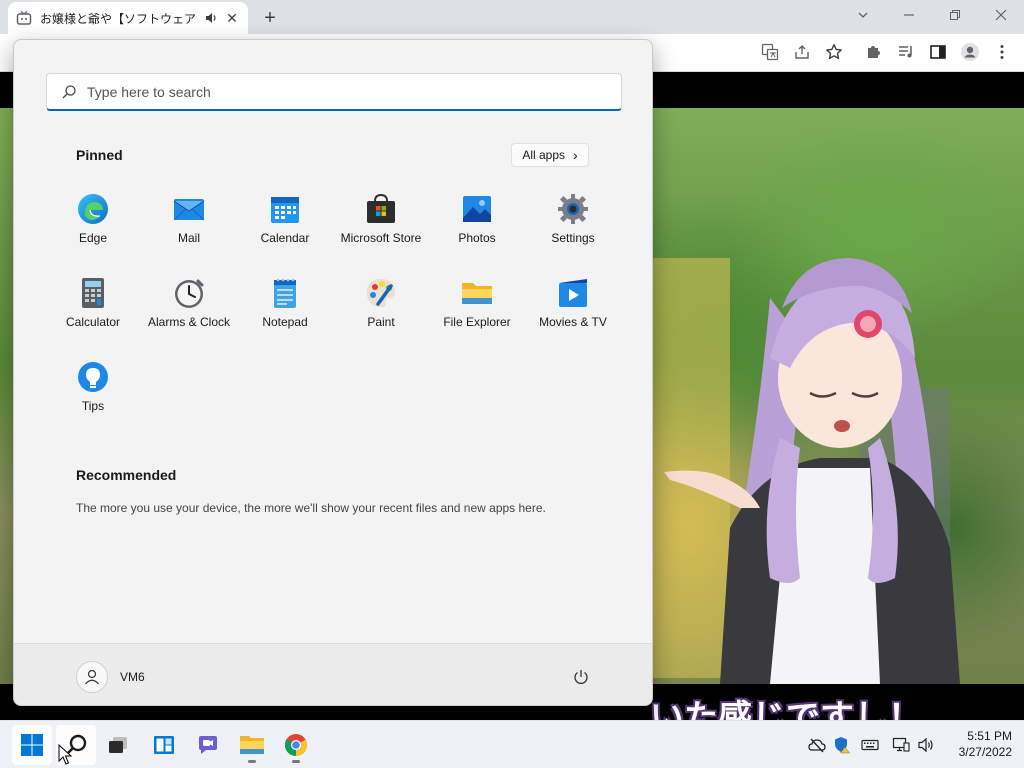 The width and height of the screenshot is (1024, 768). Describe the element at coordinates (285, 293) in the screenshot. I see `notepad-icon` at that location.